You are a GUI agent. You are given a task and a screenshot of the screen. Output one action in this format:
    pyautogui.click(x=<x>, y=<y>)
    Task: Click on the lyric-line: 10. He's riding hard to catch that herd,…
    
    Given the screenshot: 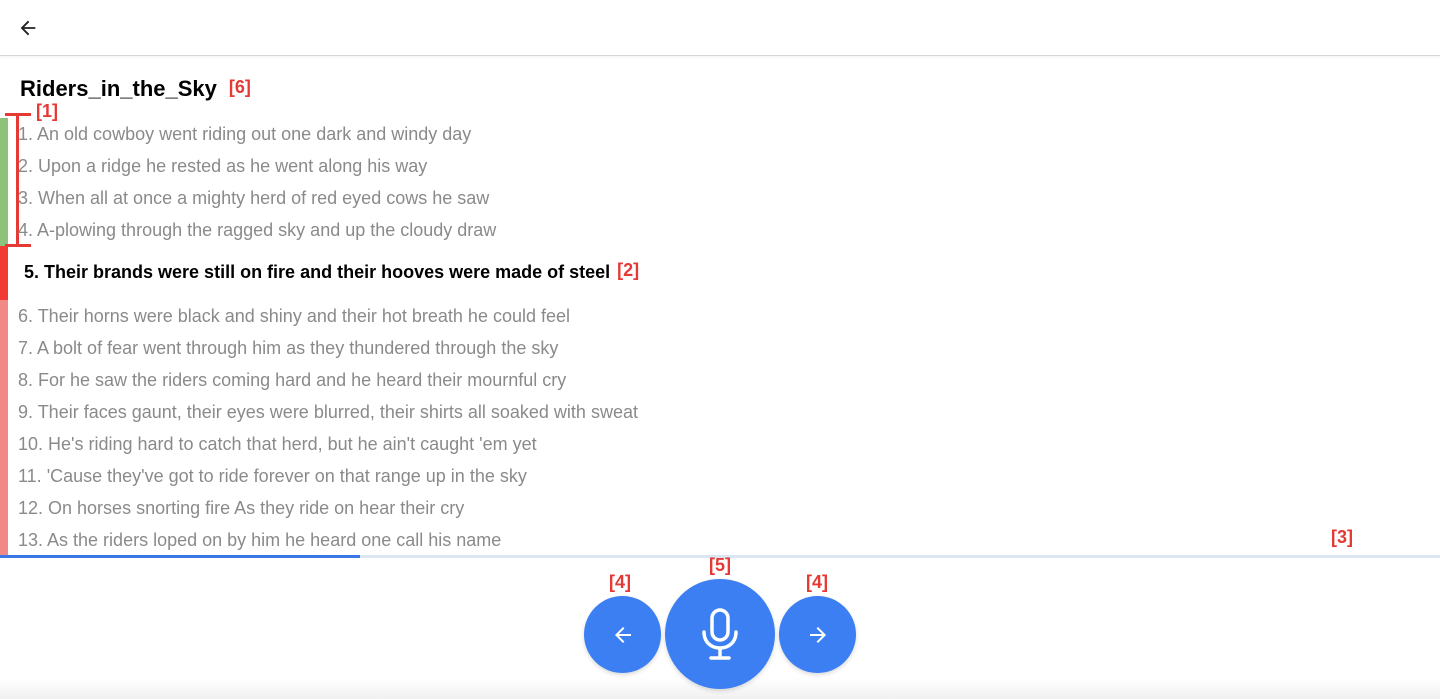 What is the action you would take?
    pyautogui.click(x=277, y=444)
    